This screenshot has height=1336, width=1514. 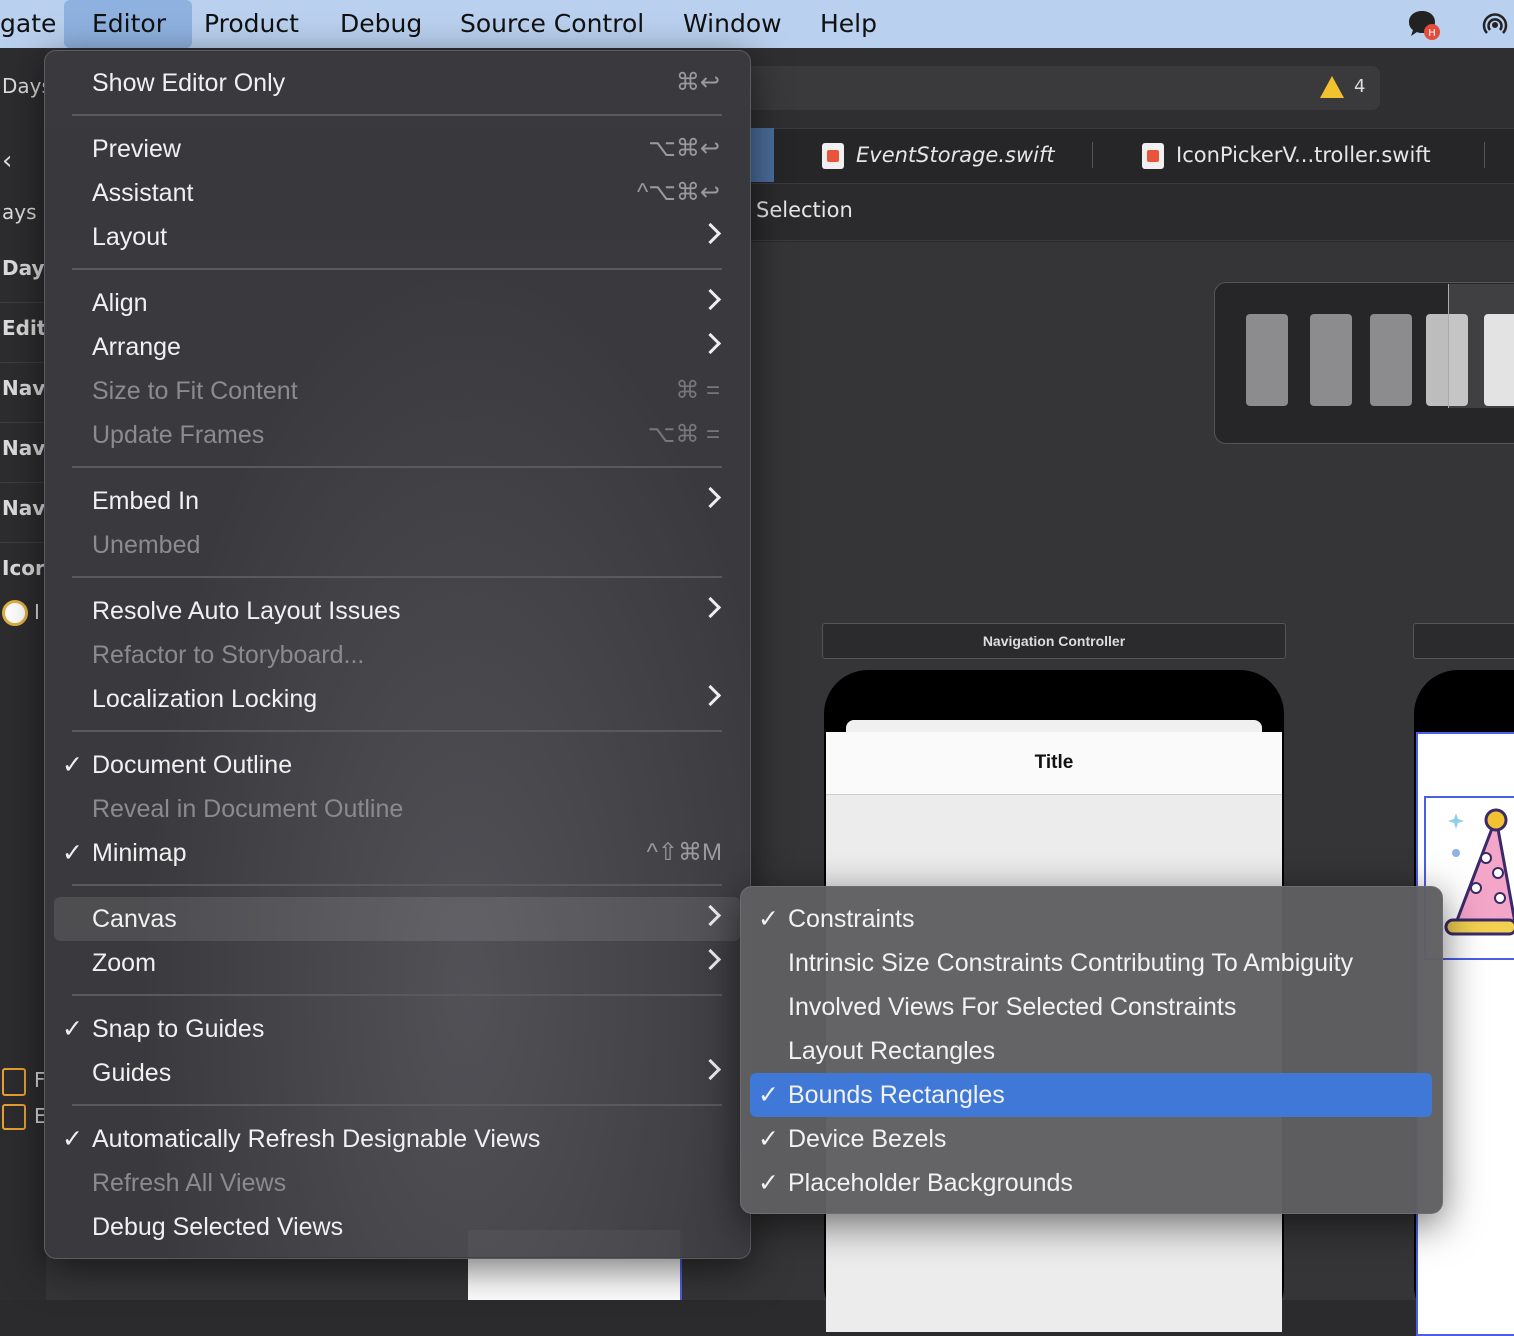 I want to click on menu-item-label: Preview, so click(x=136, y=149).